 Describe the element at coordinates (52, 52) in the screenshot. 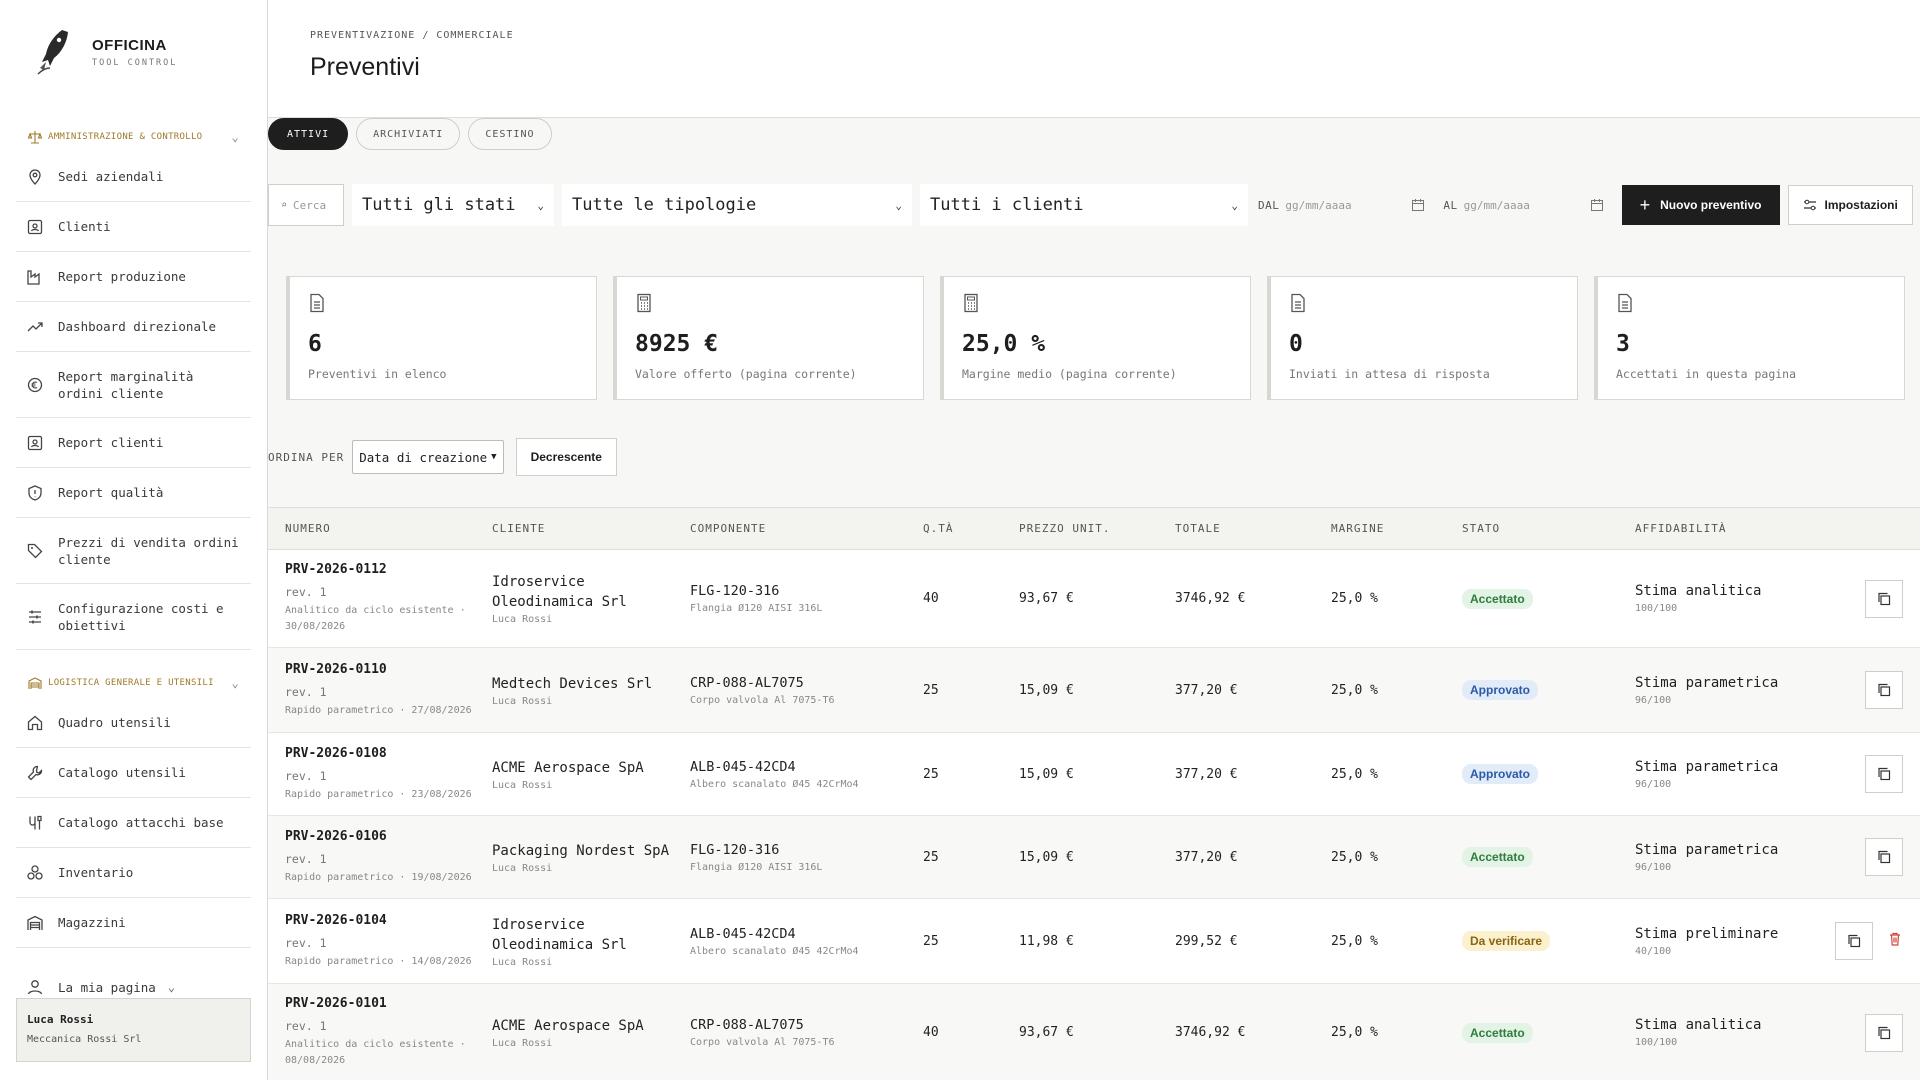

I see `brand-logo-icon` at that location.